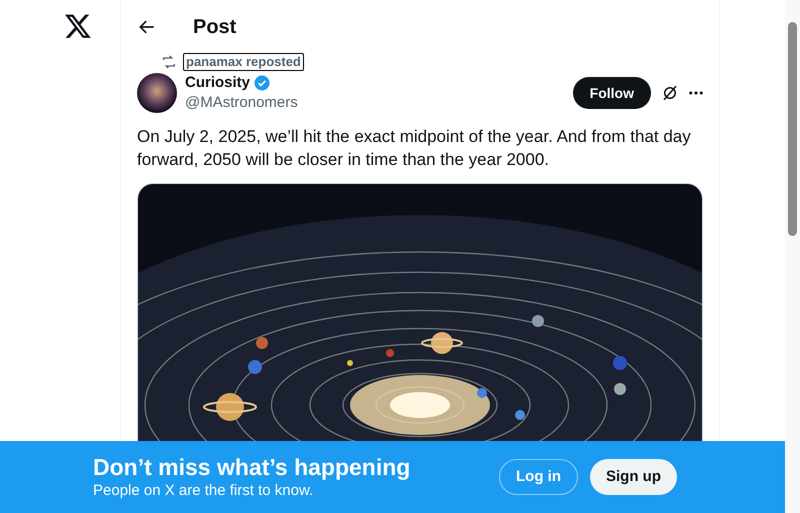 Image resolution: width=800 pixels, height=513 pixels. What do you see at coordinates (414, 148) in the screenshot?
I see `post-text: On July 2, 2025, we’ll hit the exact midpoint of the year. And from that day forward, 2050 will be closer in time than the year 2000.` at bounding box center [414, 148].